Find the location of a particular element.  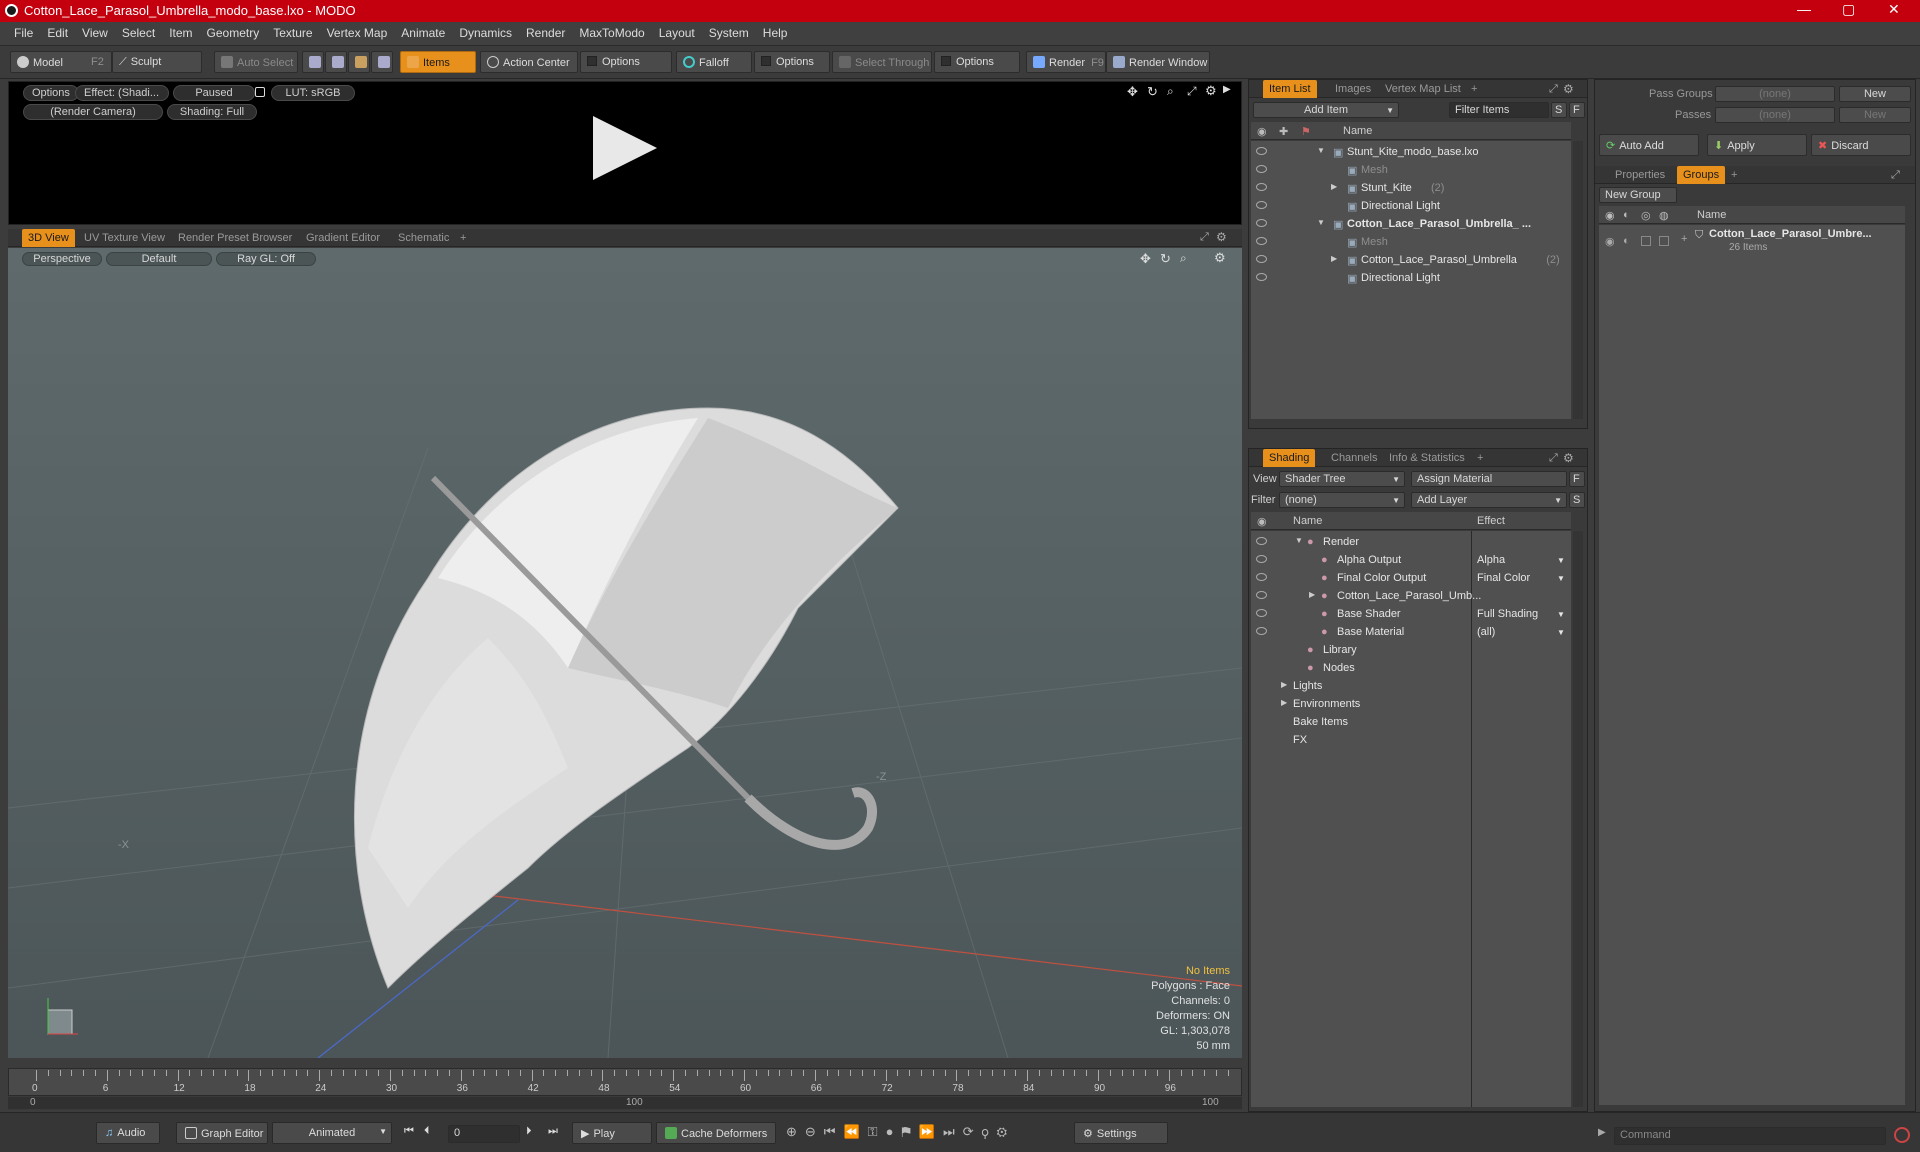

type-column-icon: ⚑ is located at coordinates (1306, 131).